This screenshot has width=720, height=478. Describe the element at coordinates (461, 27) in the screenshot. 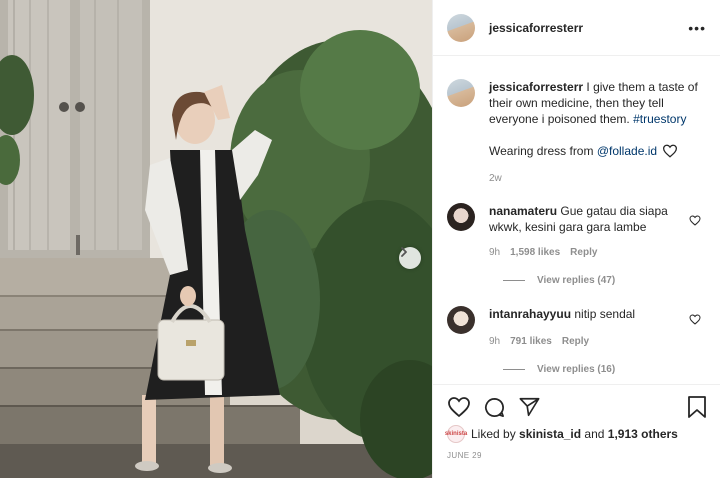

I see `author-avatar` at that location.